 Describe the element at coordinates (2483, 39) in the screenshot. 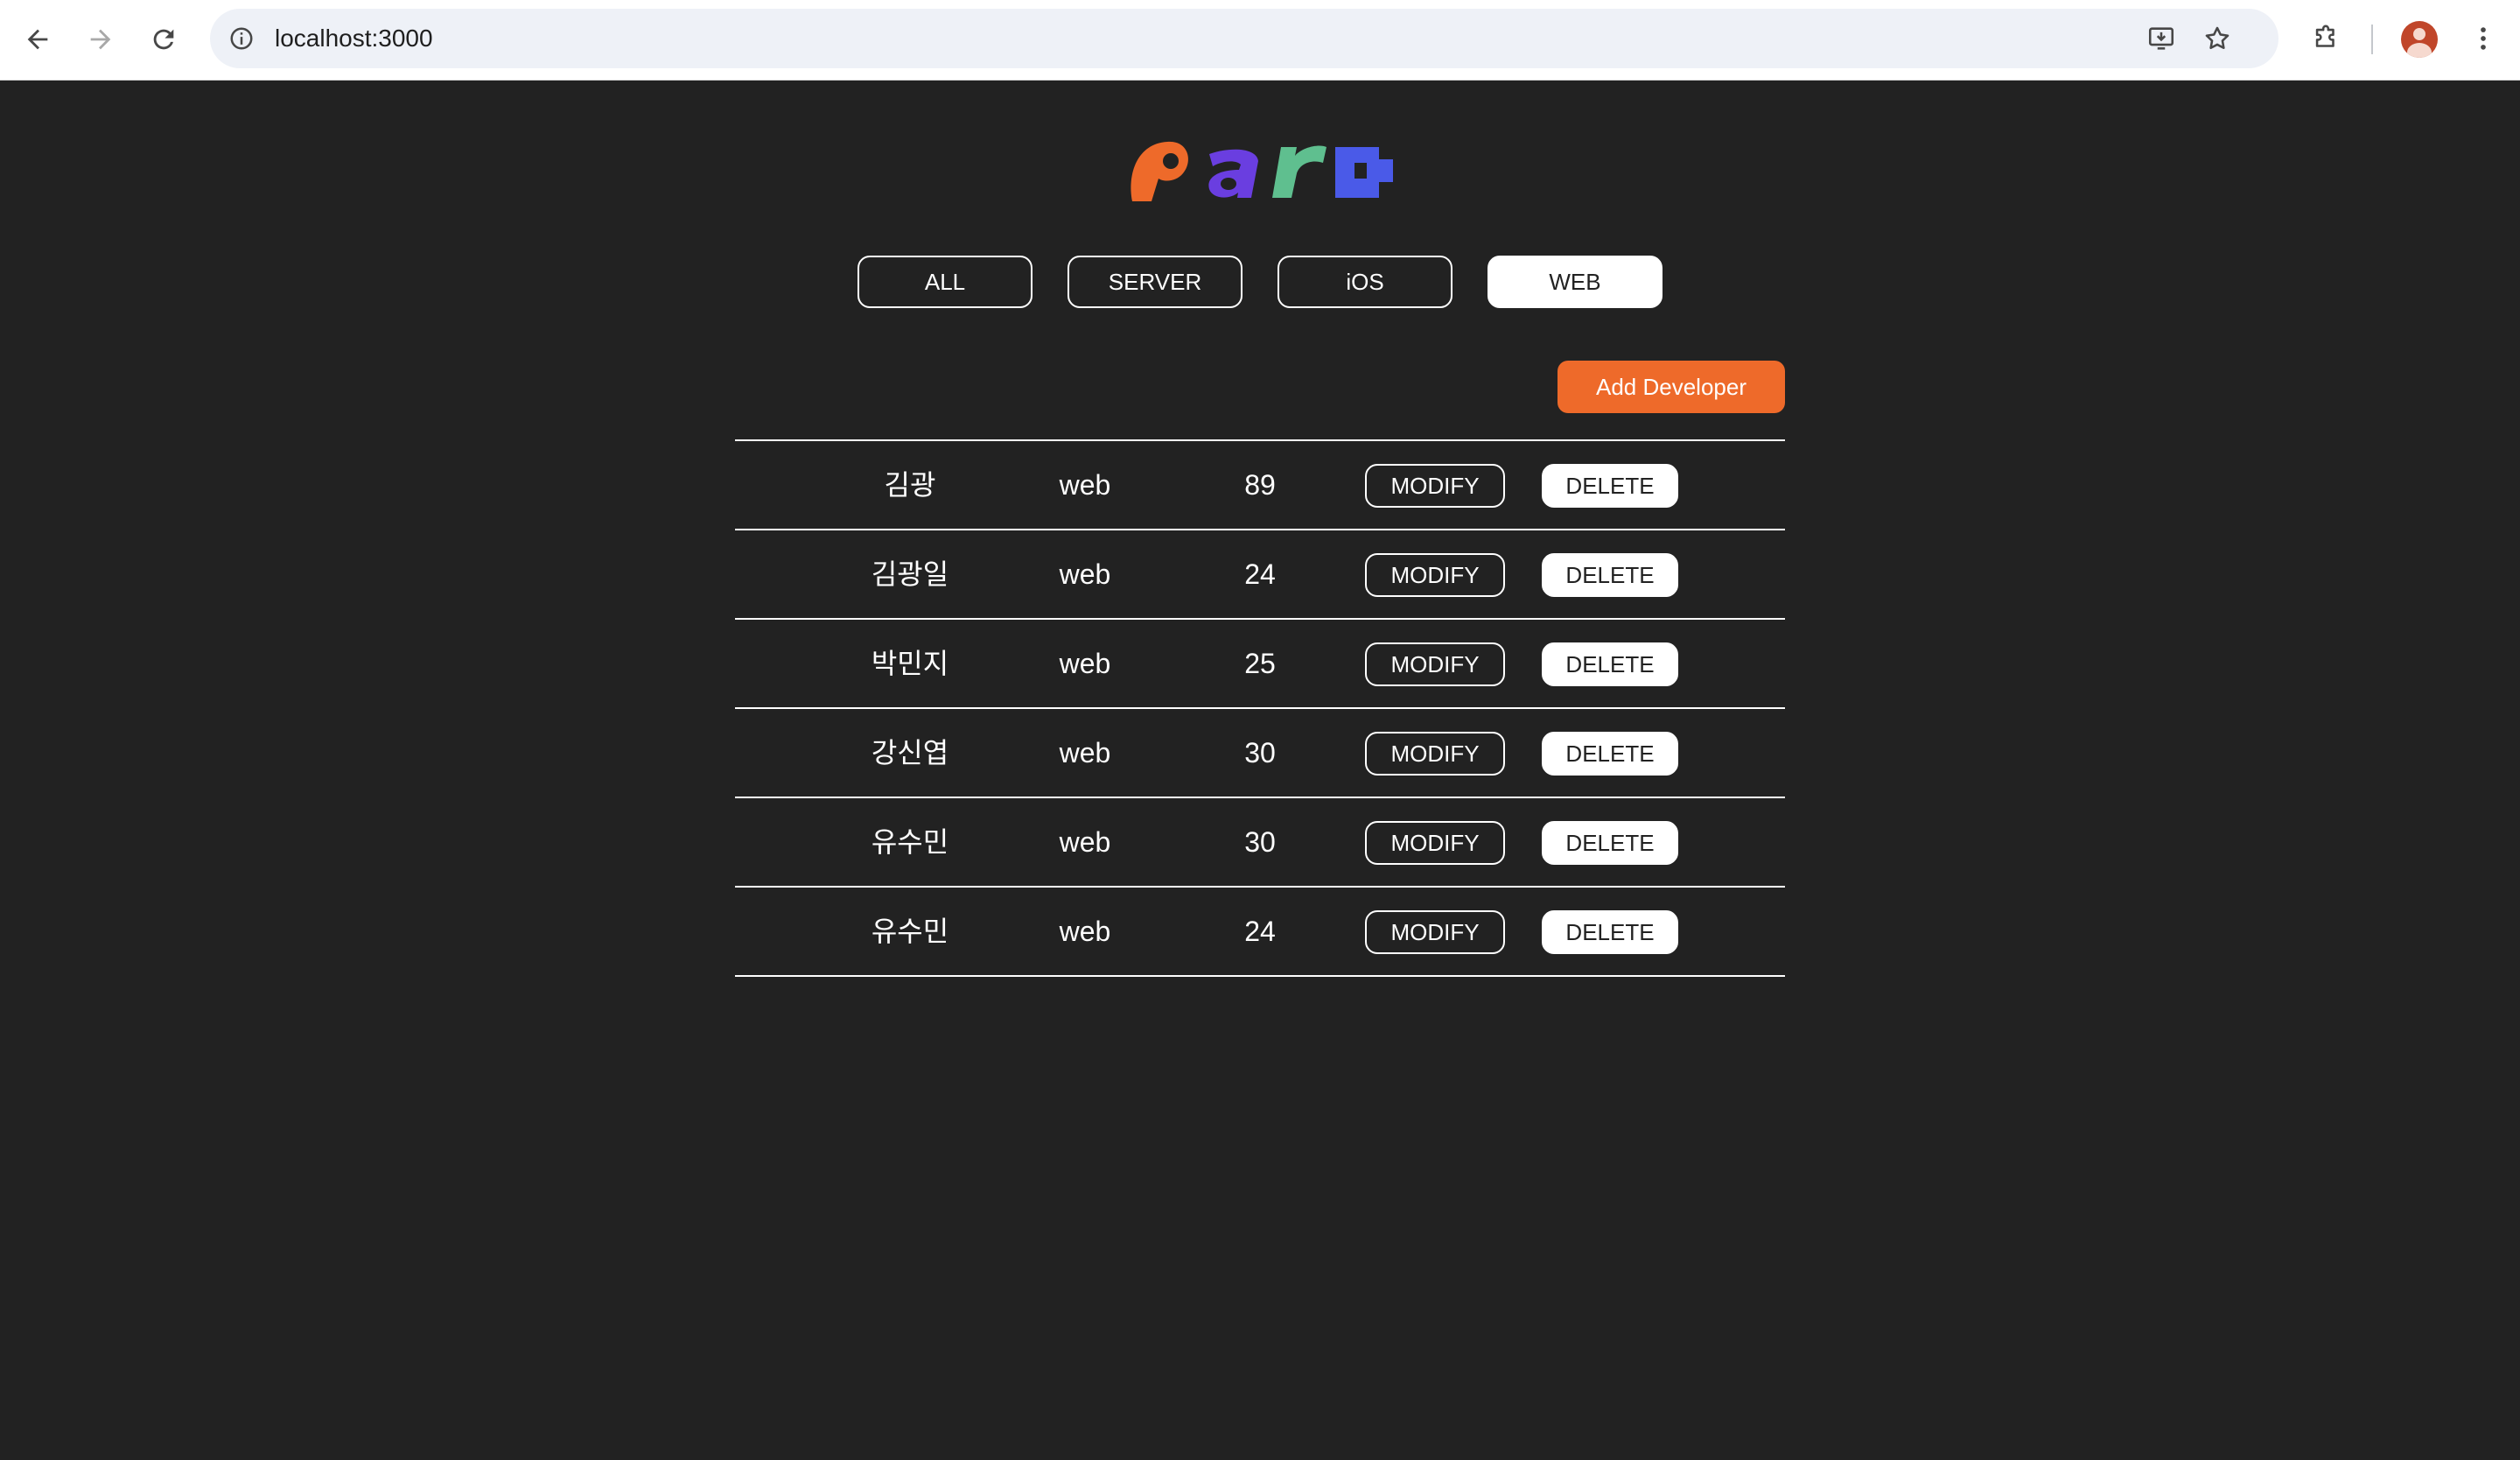

I see `kebab-menu-icon` at that location.